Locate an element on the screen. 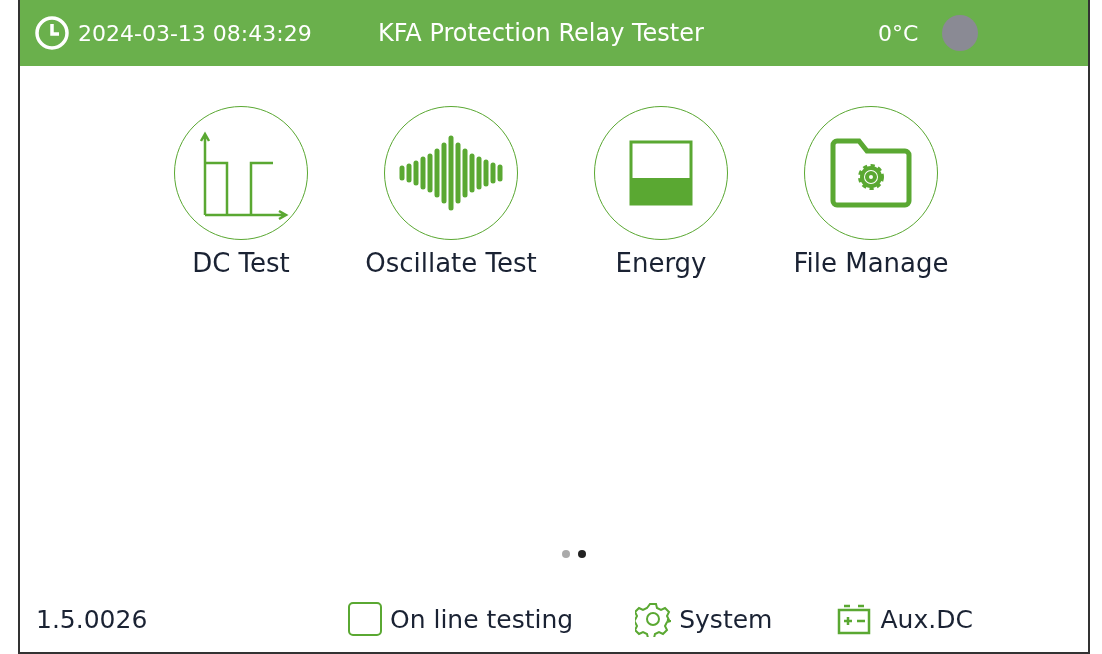 The width and height of the screenshot is (1102, 654). folder-gear-icon is located at coordinates (871, 173).